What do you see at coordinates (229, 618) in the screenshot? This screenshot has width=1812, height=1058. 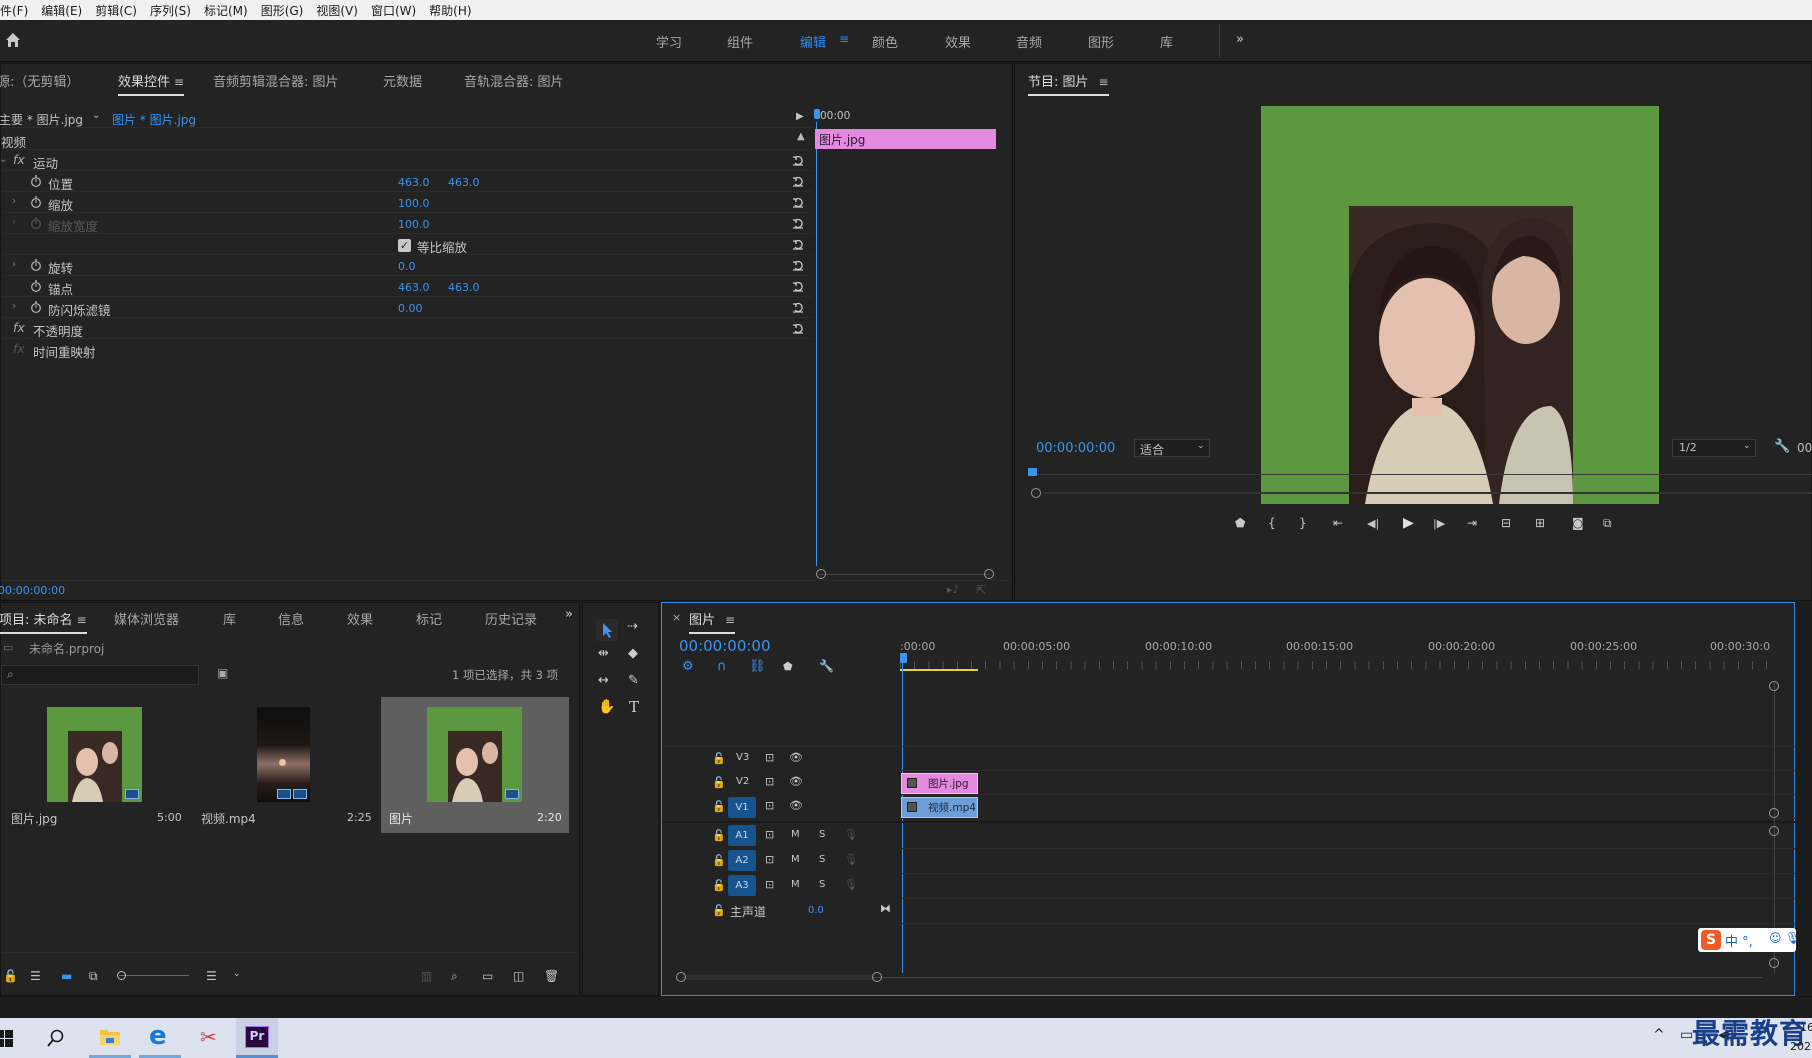 I see `tab-libraries: 库` at bounding box center [229, 618].